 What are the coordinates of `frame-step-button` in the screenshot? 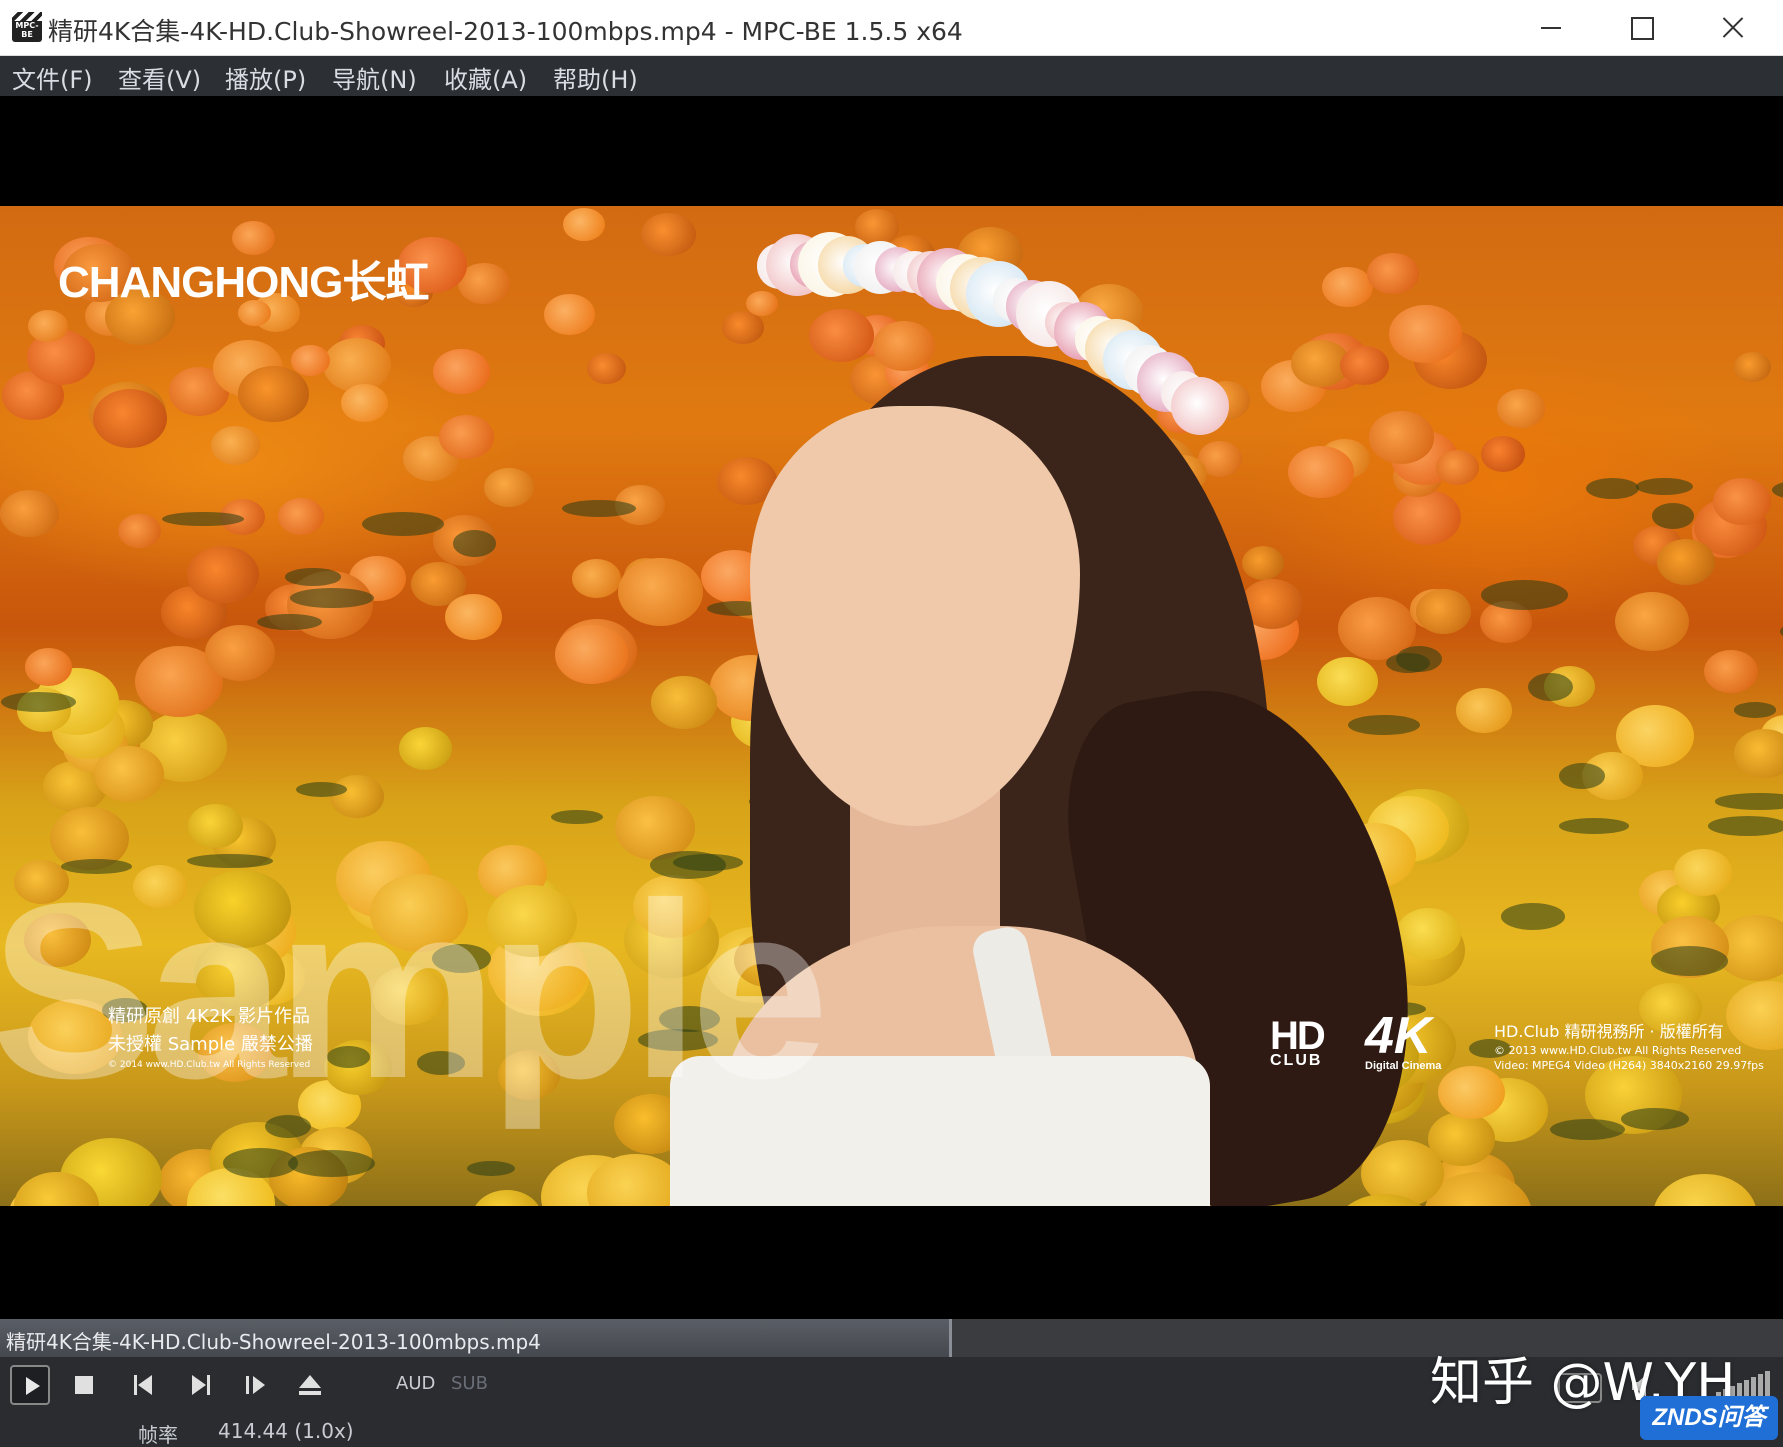 It's located at (256, 1385).